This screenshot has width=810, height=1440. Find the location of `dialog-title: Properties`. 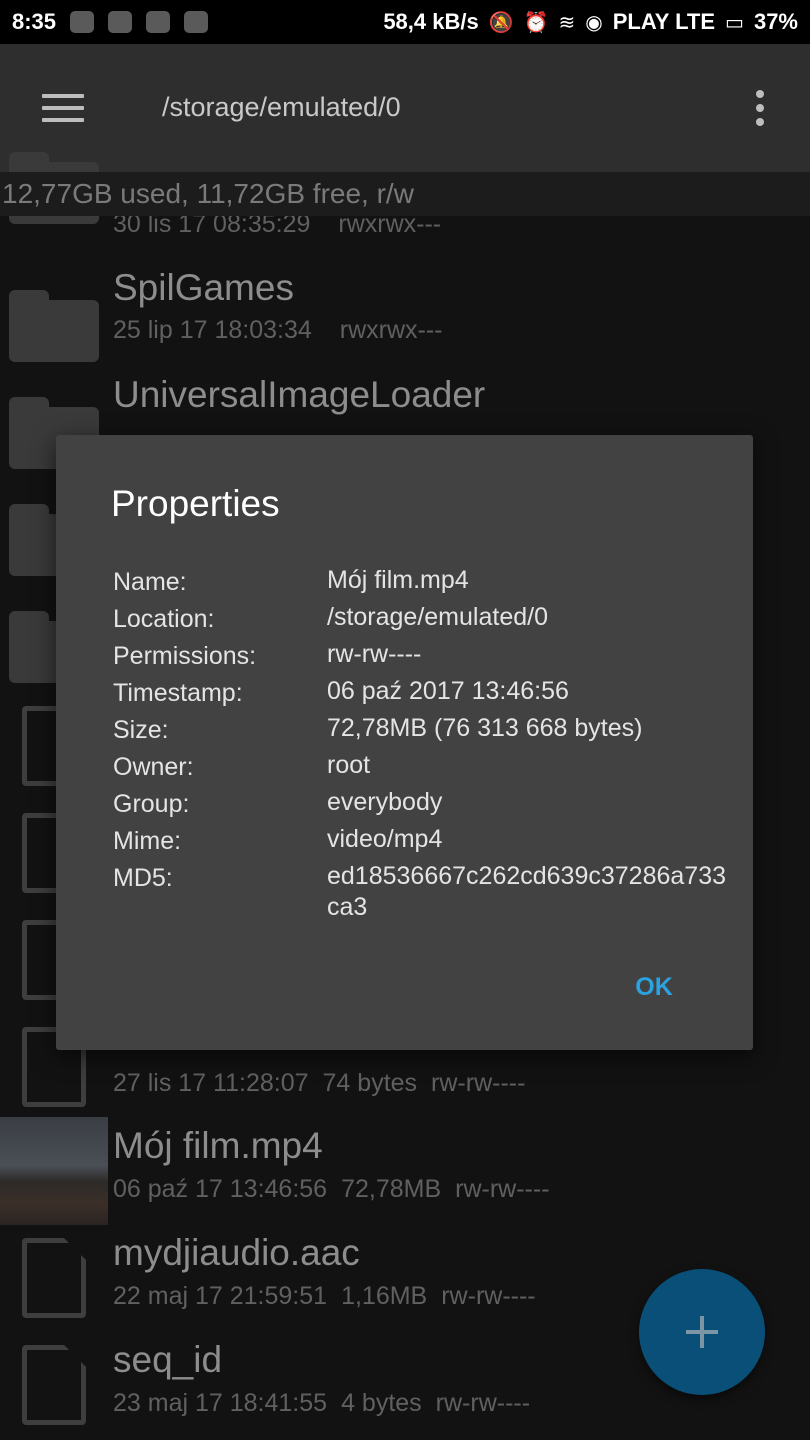

dialog-title: Properties is located at coordinates (195, 503).